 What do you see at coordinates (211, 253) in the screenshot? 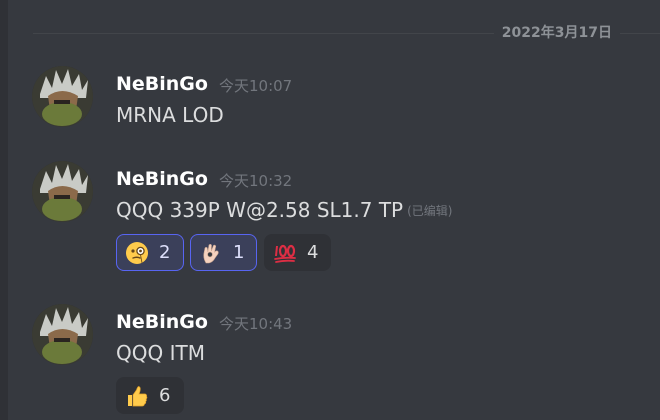
I see `ok-hand-icon` at bounding box center [211, 253].